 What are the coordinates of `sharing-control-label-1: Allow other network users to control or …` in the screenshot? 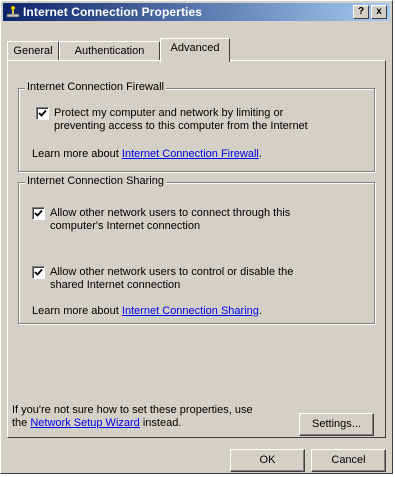 It's located at (171, 272).